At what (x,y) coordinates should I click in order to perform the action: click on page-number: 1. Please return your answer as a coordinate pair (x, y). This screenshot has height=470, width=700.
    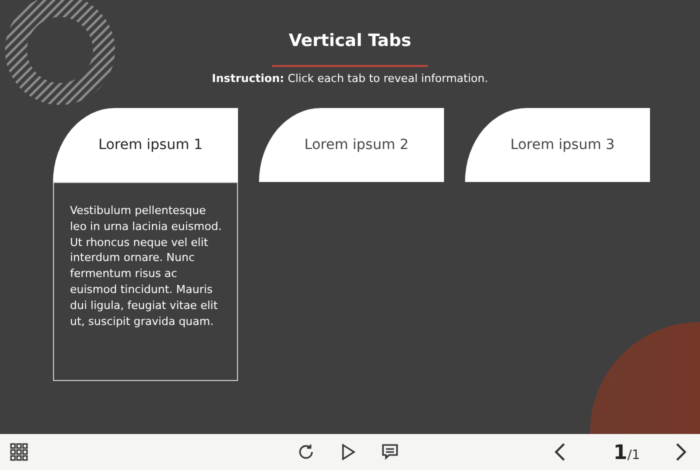
    Looking at the image, I should click on (620, 452).